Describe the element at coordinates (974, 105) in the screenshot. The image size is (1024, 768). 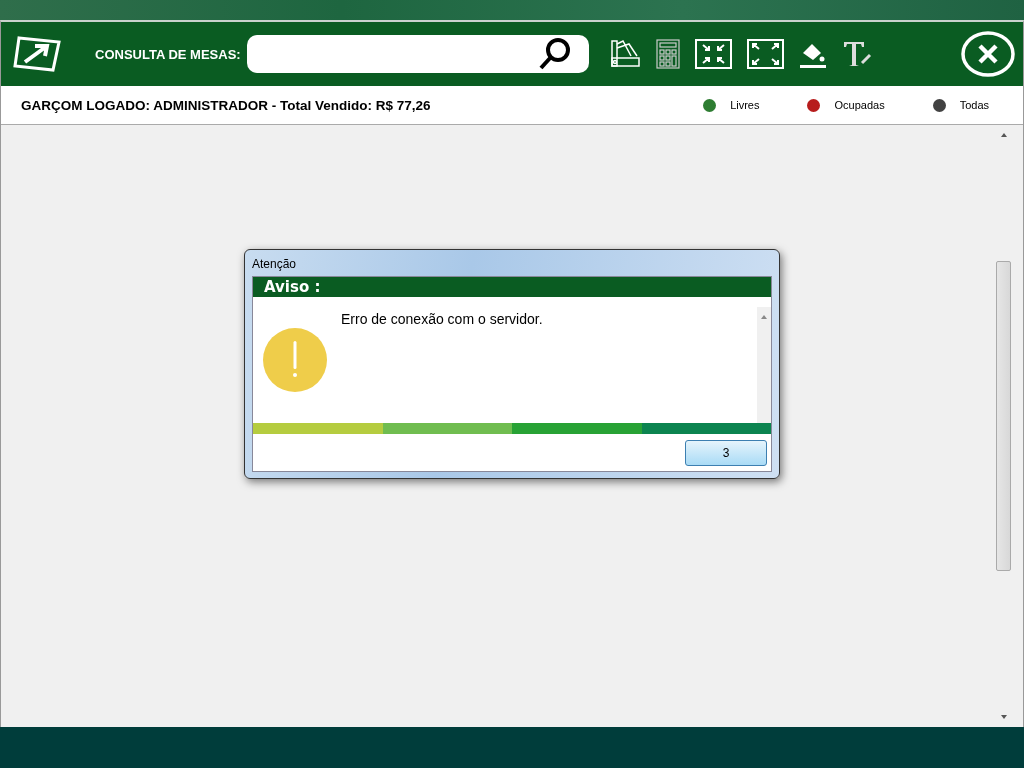
I see `legend-label: Todas` at that location.